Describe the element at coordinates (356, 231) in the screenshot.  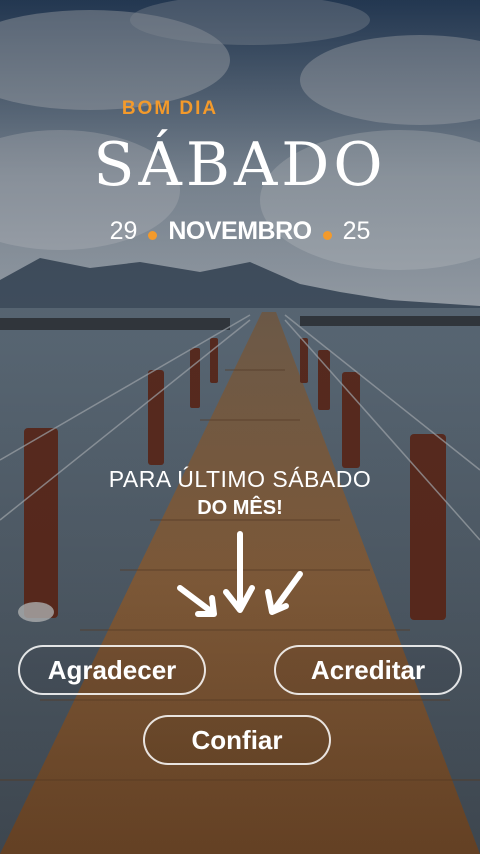
I see `date-year: 25` at that location.